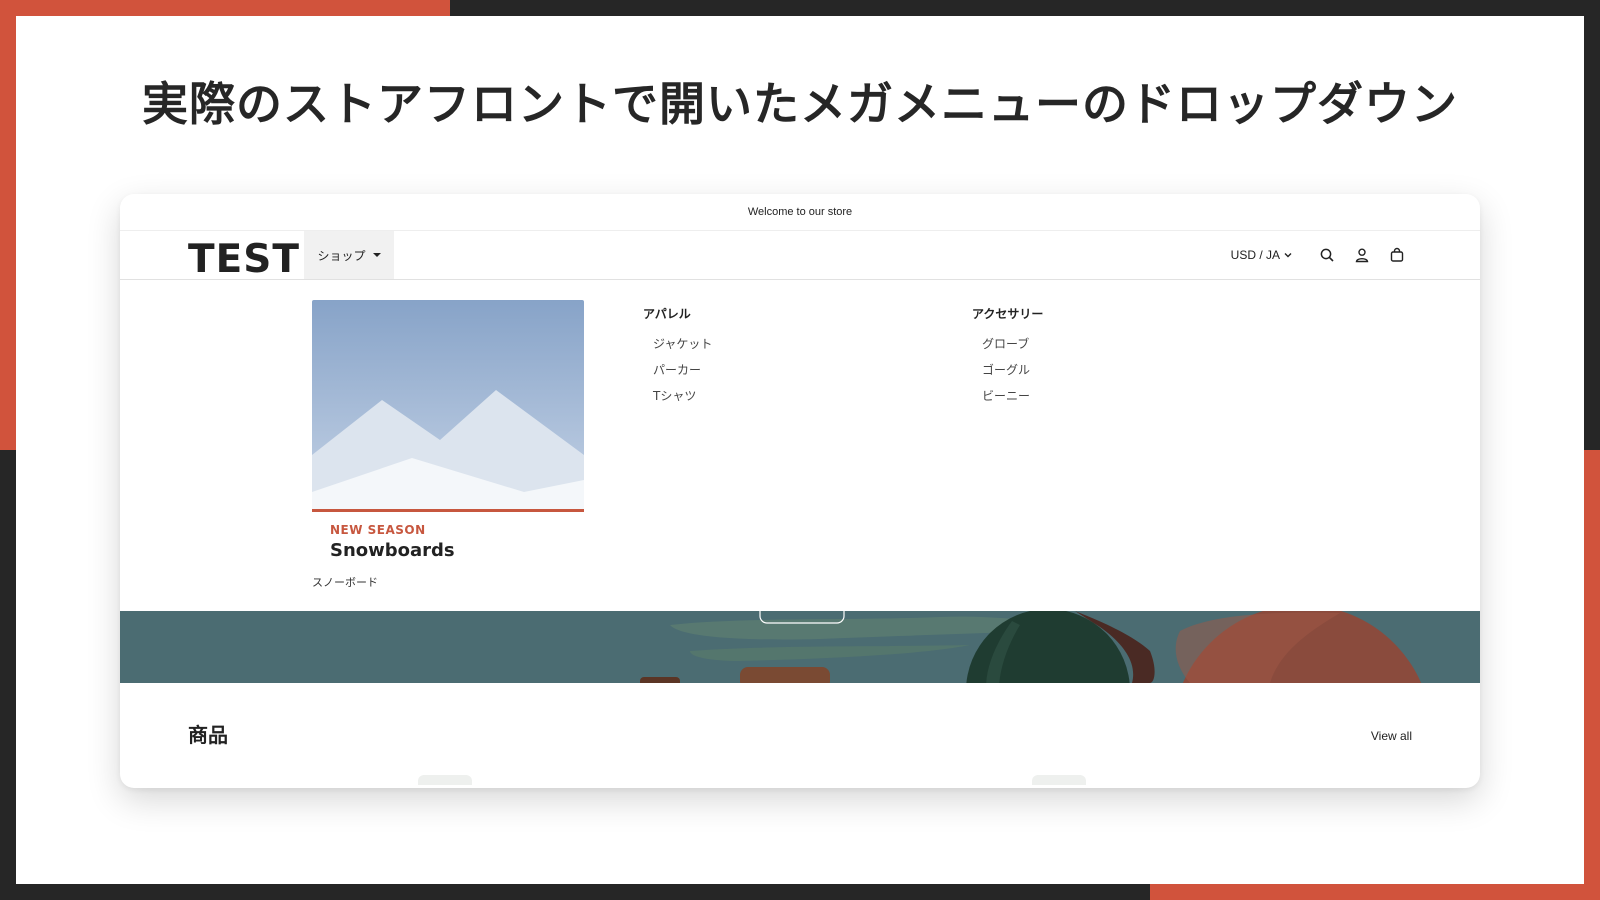  Describe the element at coordinates (376, 255) in the screenshot. I see `caret-down-icon` at that location.